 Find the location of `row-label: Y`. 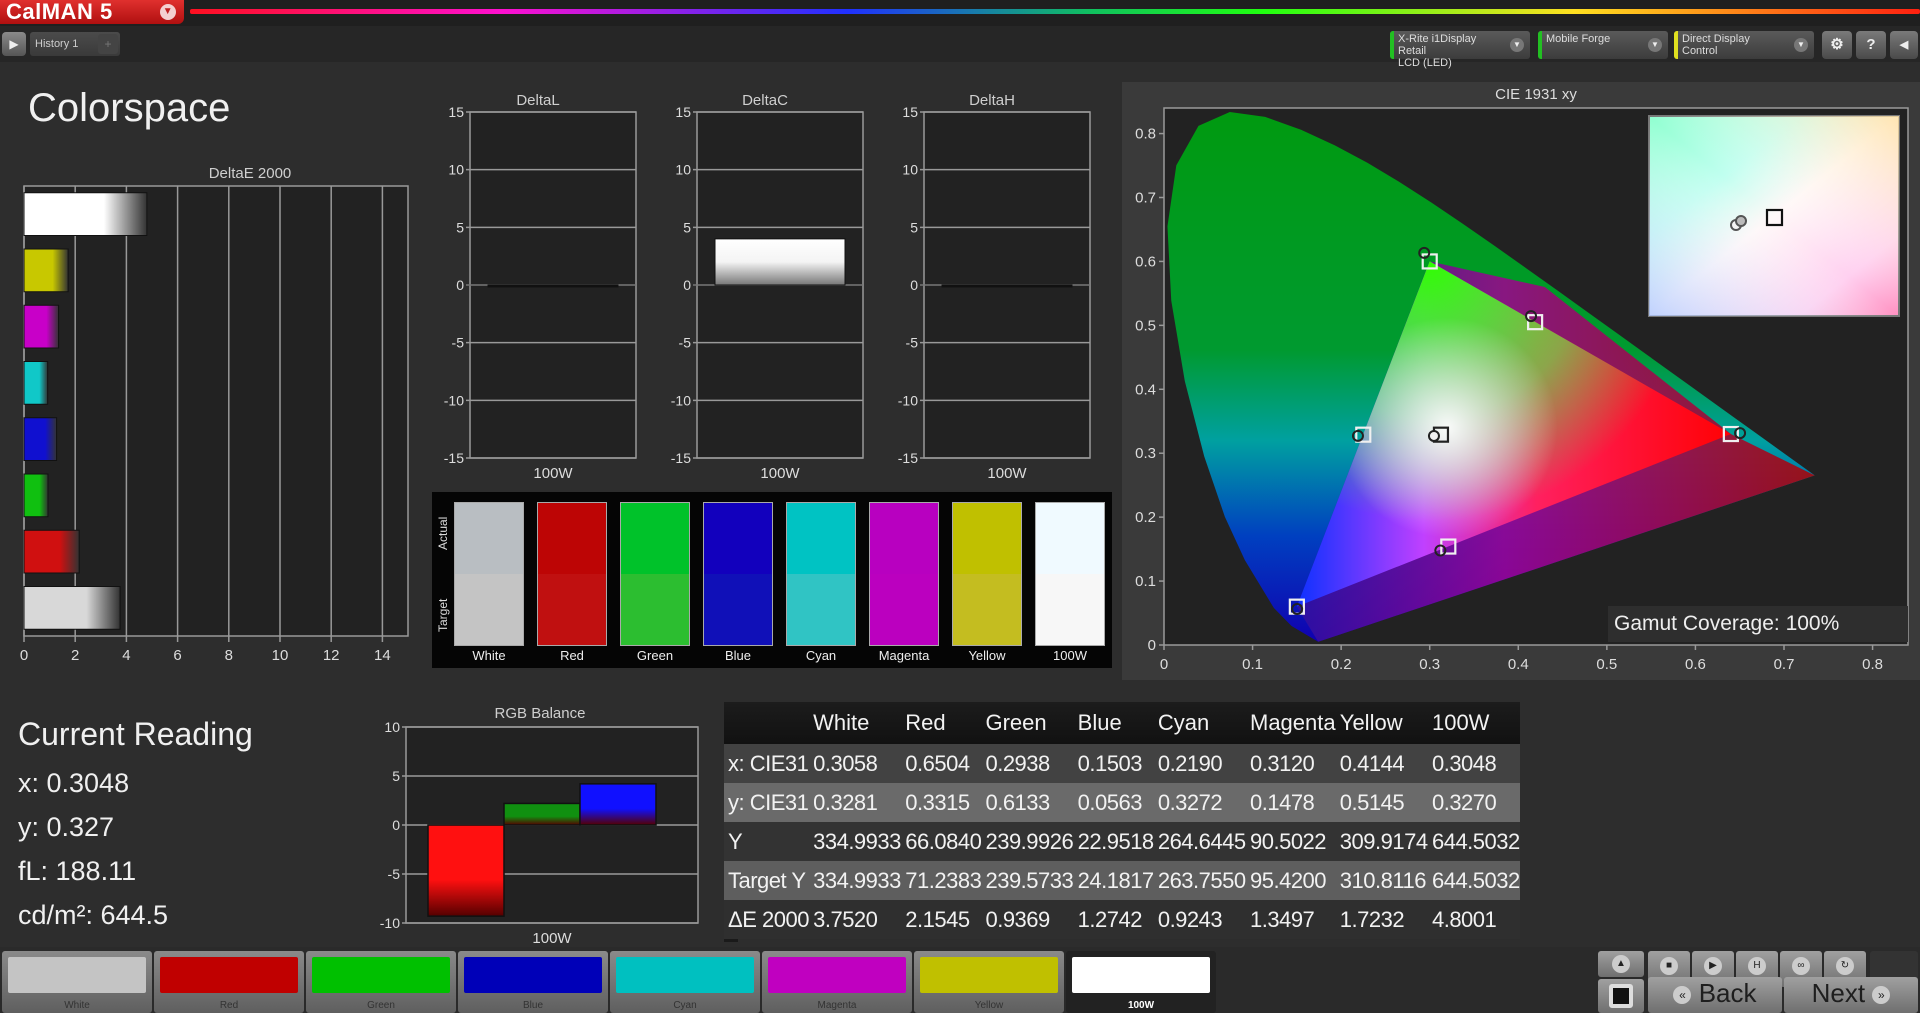

row-label: Y is located at coordinates (767, 841).